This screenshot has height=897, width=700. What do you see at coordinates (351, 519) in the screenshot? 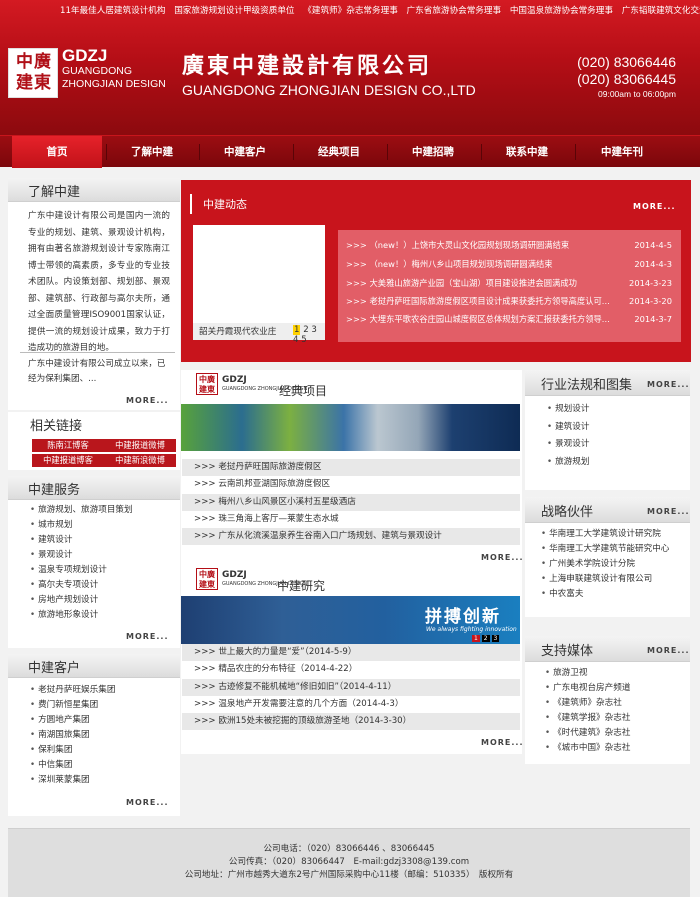
I see `project-item: >>> 珠三角海上客厅—莱蒙生态水城` at bounding box center [351, 519].